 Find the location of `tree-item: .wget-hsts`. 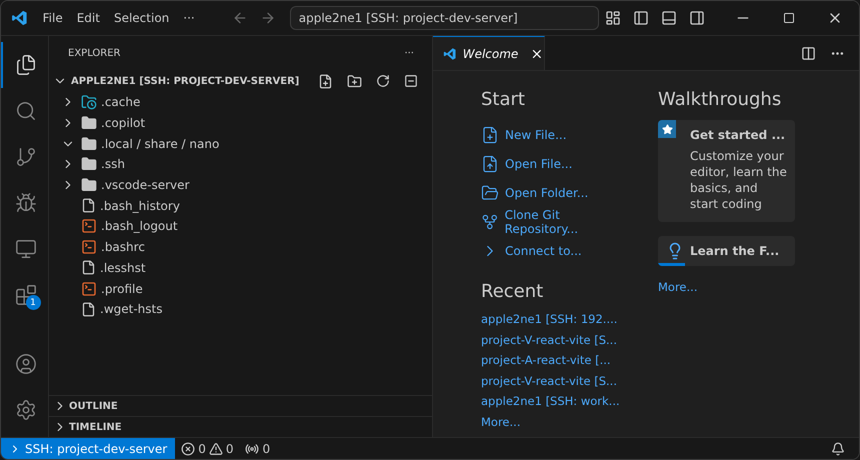

tree-item: .wget-hsts is located at coordinates (240, 309).